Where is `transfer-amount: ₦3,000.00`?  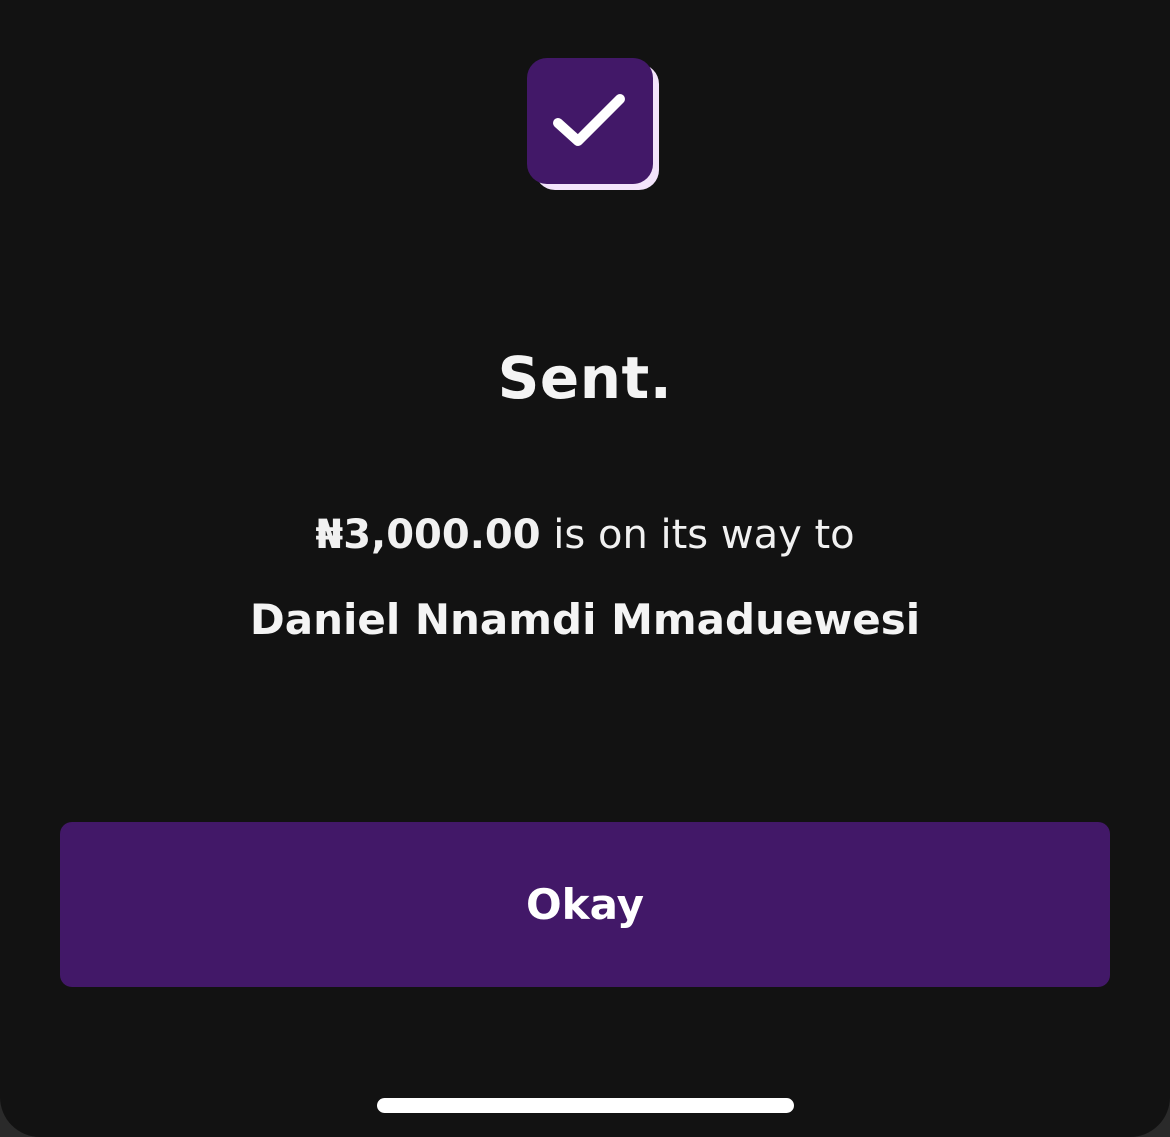
transfer-amount: ₦3,000.00 is located at coordinates (428, 535).